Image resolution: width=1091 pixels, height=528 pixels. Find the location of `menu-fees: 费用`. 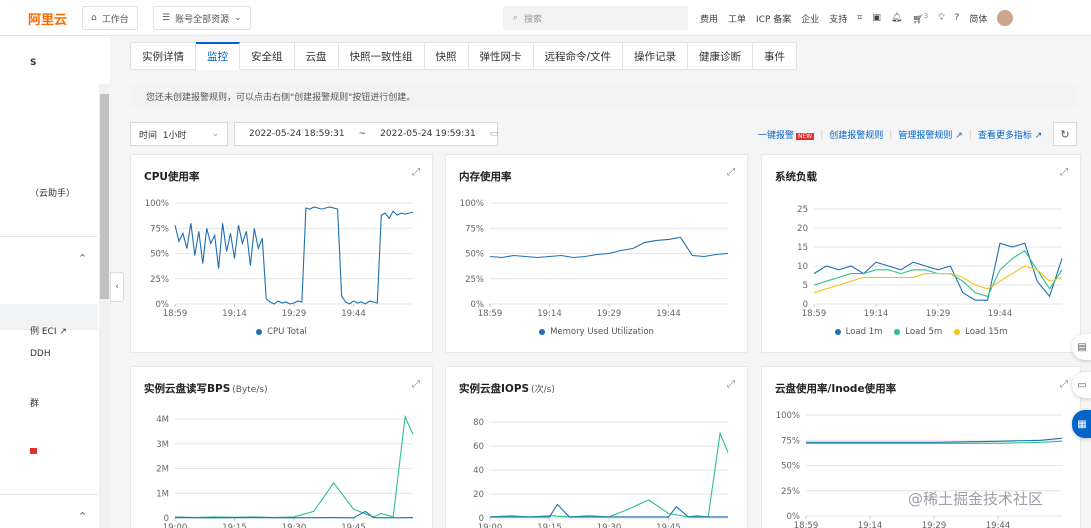

menu-fees: 费用 is located at coordinates (709, 18).